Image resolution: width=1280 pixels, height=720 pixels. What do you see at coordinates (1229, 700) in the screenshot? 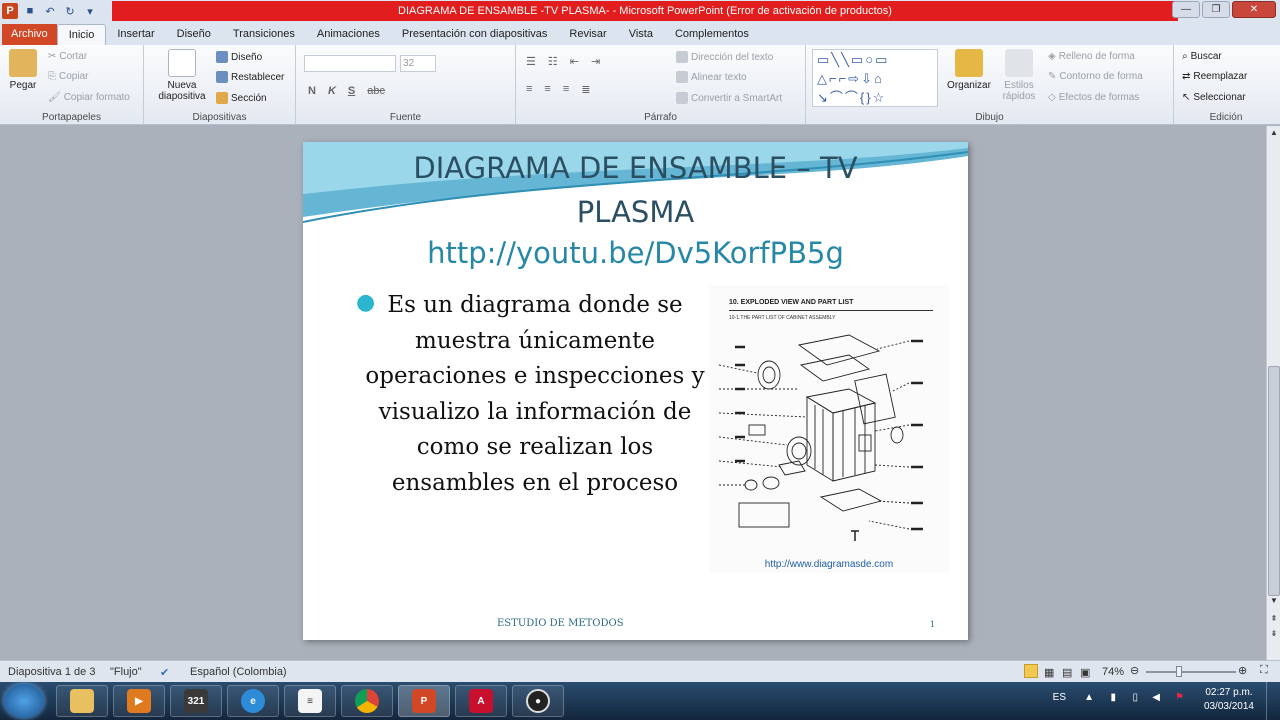
I see `clock: 02:27 p.m. 03/03/2014` at bounding box center [1229, 700].